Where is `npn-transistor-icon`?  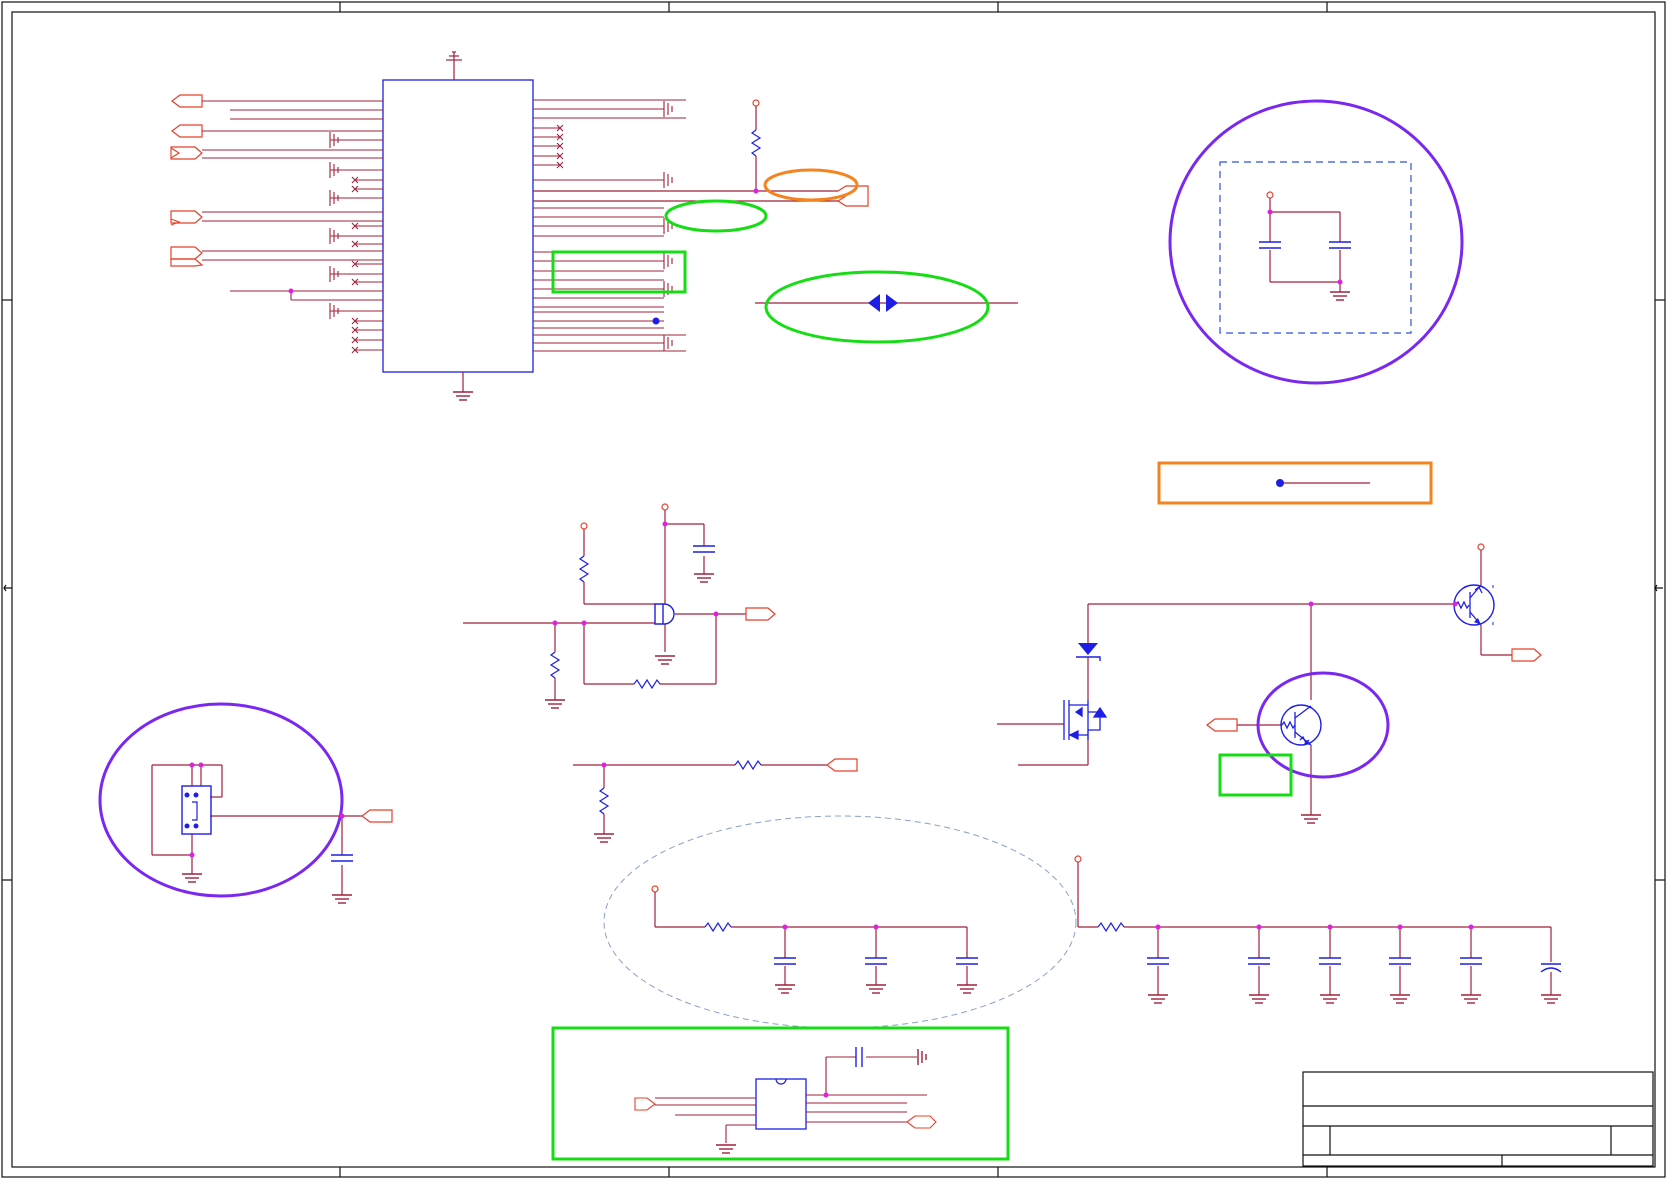 npn-transistor-icon is located at coordinates (1304, 734).